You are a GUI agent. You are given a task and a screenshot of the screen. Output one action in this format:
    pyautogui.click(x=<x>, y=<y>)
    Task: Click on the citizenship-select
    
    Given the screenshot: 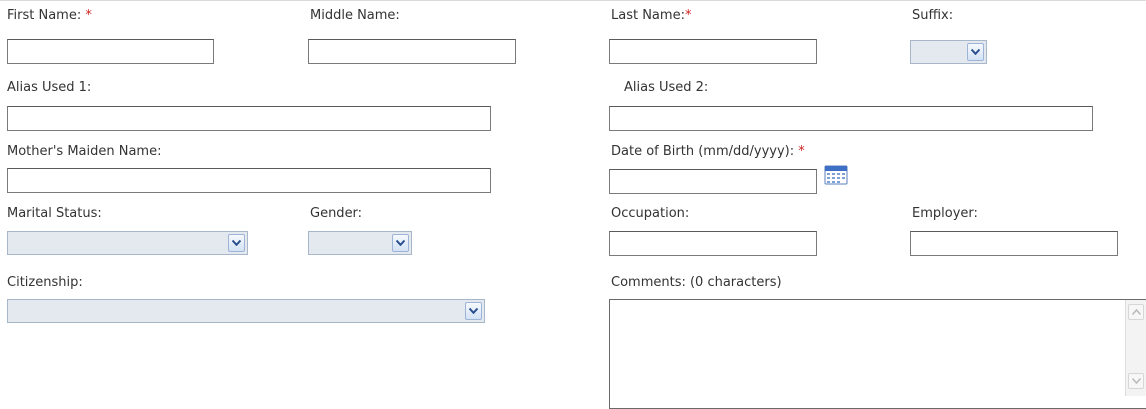 What is the action you would take?
    pyautogui.click(x=246, y=311)
    